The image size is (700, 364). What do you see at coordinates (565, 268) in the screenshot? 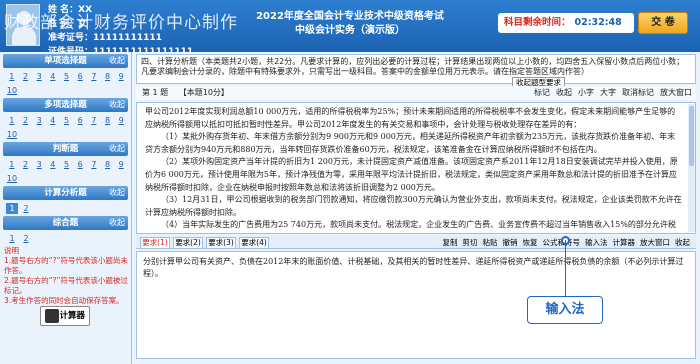
I see `callout-line` at bounding box center [565, 268].